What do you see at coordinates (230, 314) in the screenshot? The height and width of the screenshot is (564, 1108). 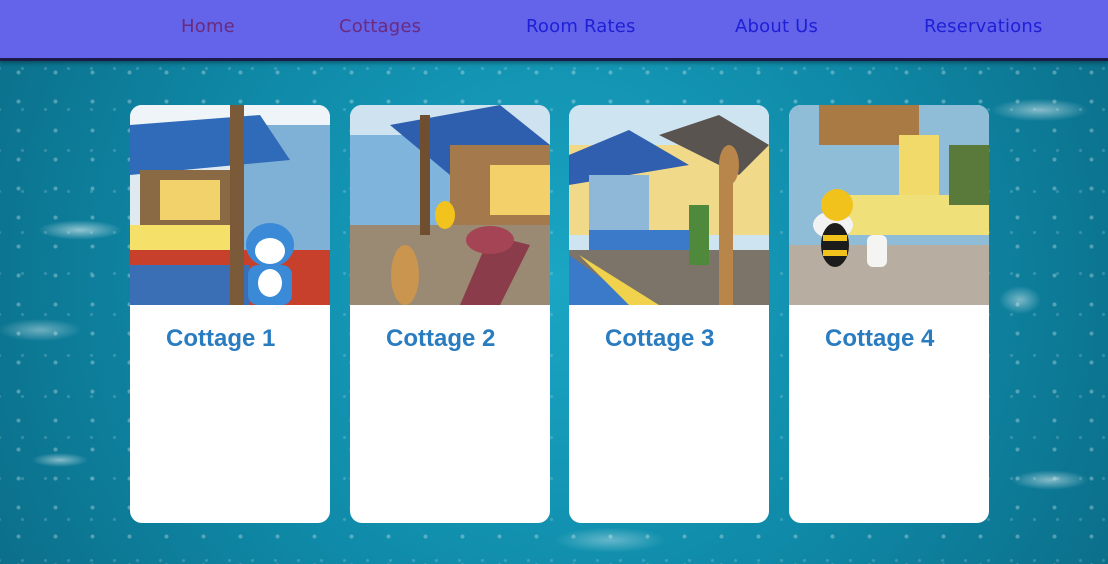 I see `cottage-card-1: Cottage 1` at bounding box center [230, 314].